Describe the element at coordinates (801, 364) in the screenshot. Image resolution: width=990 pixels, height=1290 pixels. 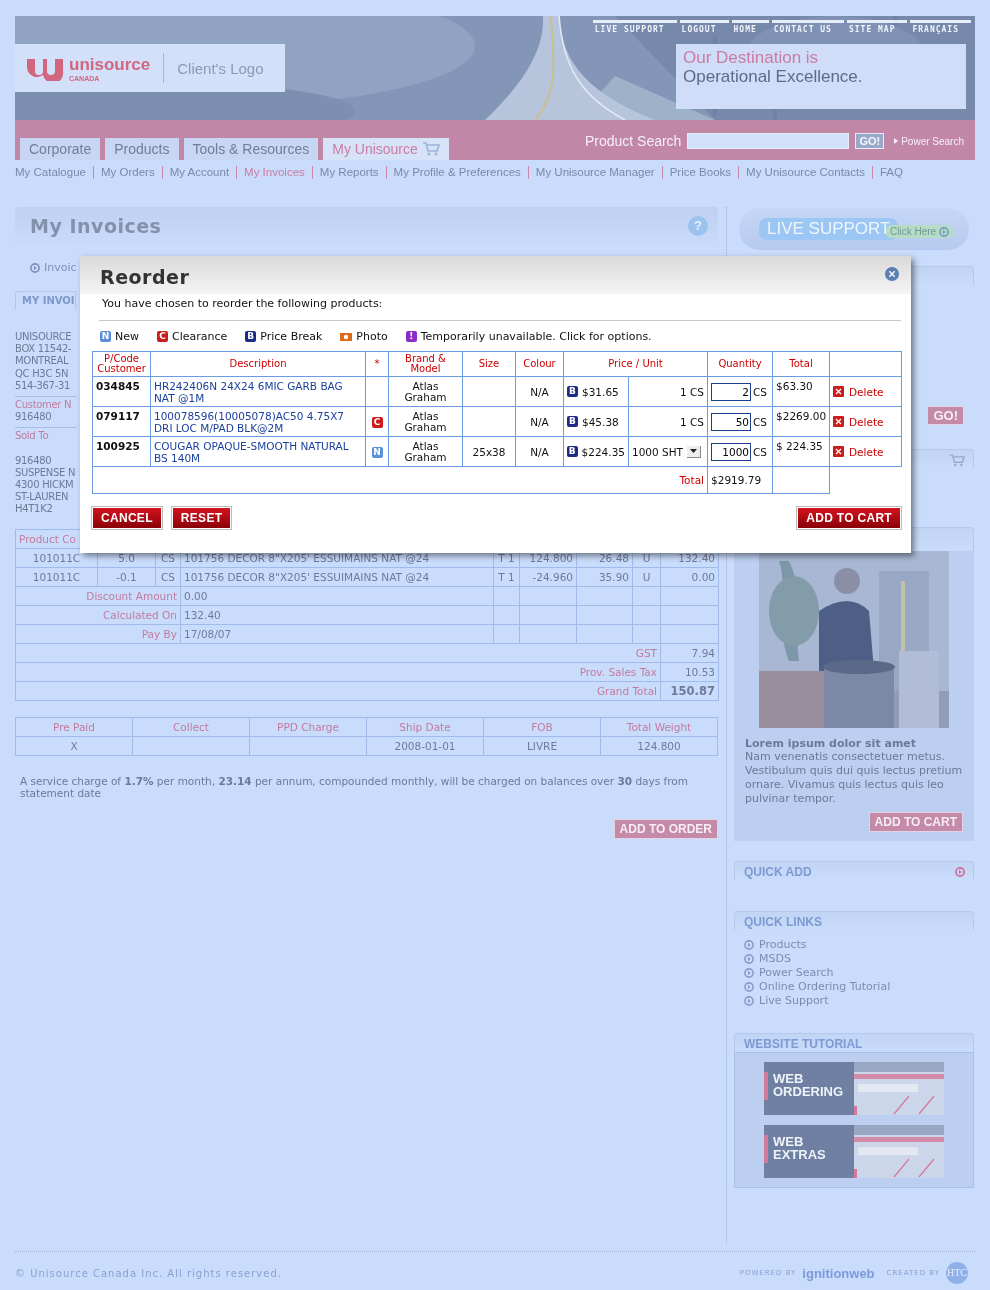
I see `column-header: Total` at that location.